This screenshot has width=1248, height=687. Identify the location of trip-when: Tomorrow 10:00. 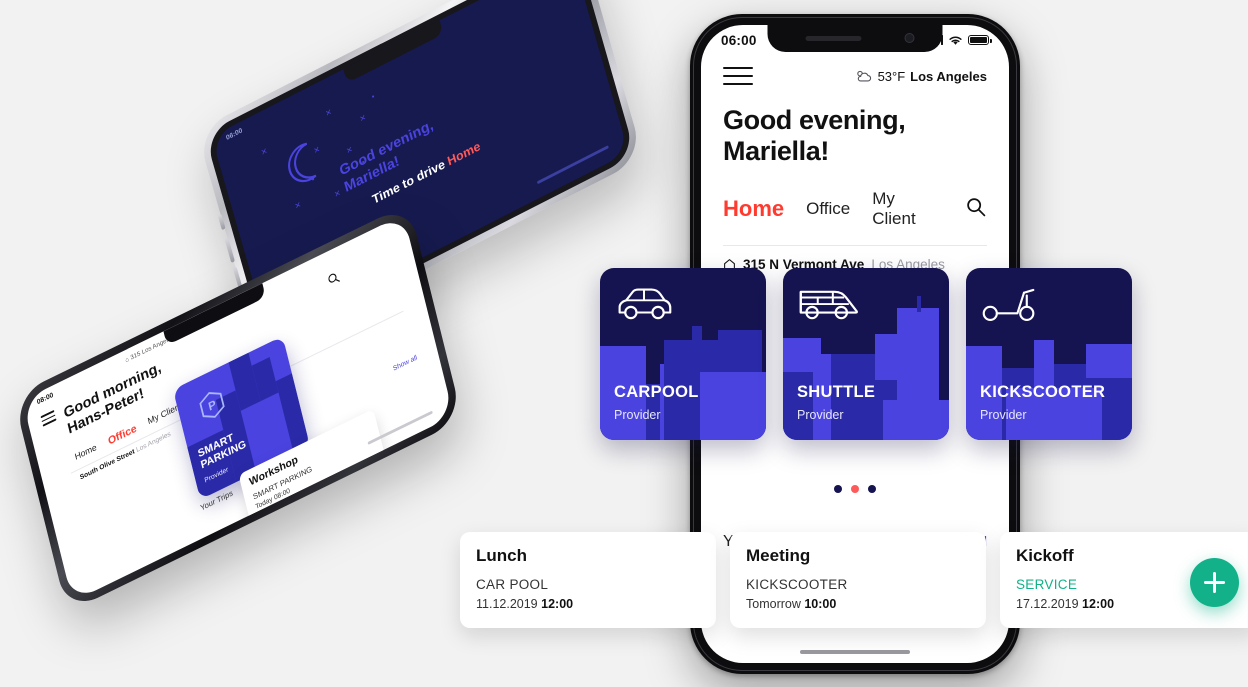
(858, 604).